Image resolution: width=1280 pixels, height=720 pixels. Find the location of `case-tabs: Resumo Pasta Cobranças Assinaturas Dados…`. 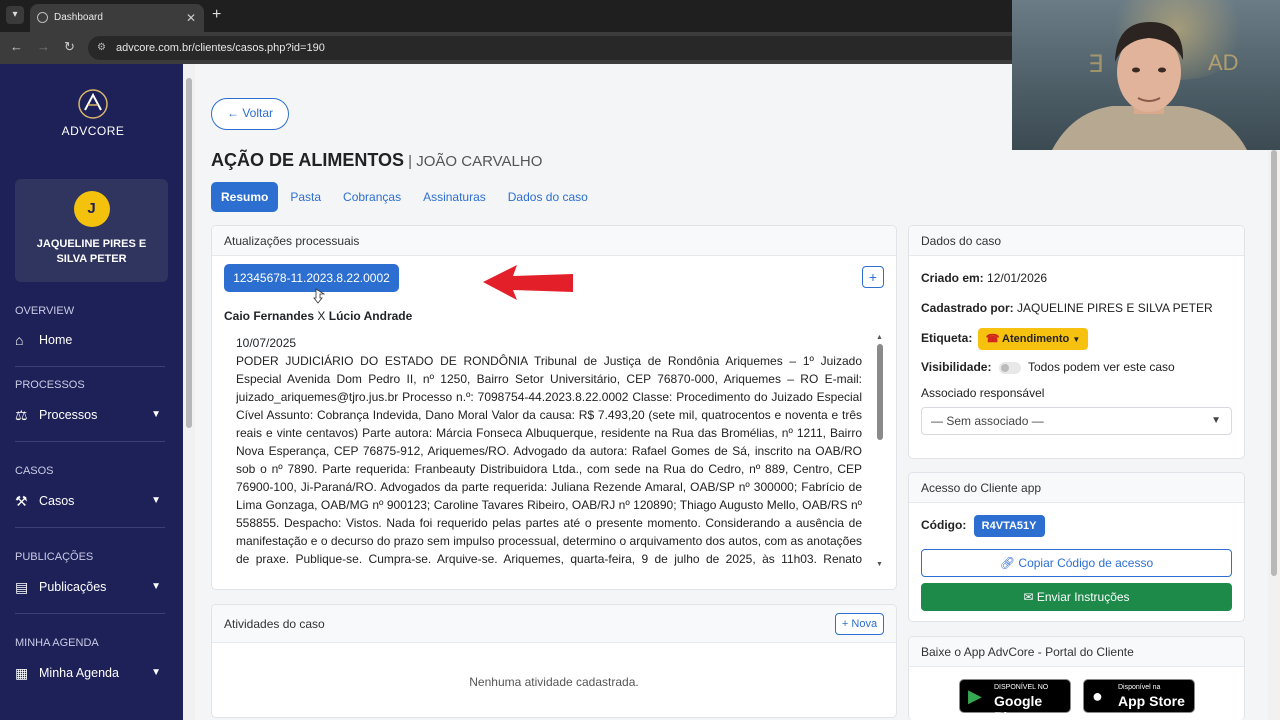

case-tabs: Resumo Pasta Cobranças Assinaturas Dados… is located at coordinates (405, 197).